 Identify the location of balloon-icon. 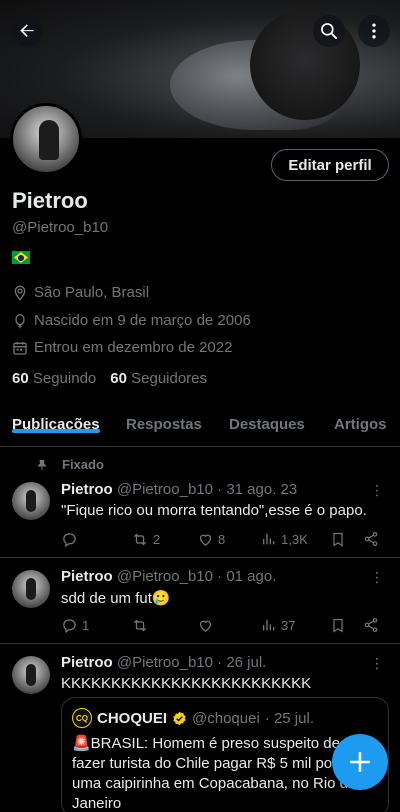
(20, 320).